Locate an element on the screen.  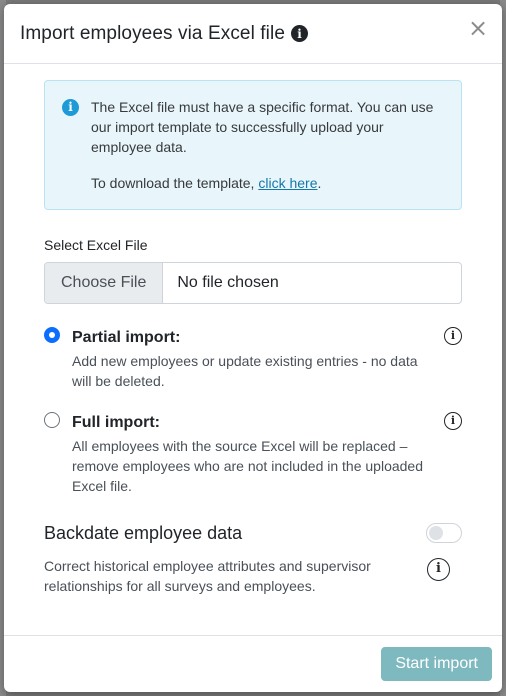
partial-import-radio is located at coordinates (52, 335).